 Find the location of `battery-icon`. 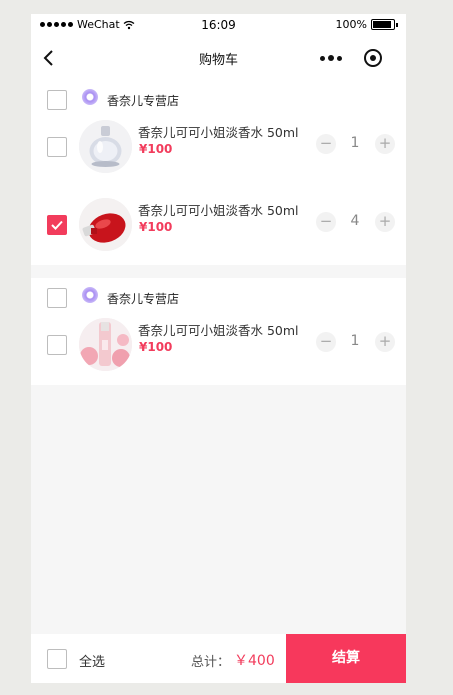

battery-icon is located at coordinates (383, 24).